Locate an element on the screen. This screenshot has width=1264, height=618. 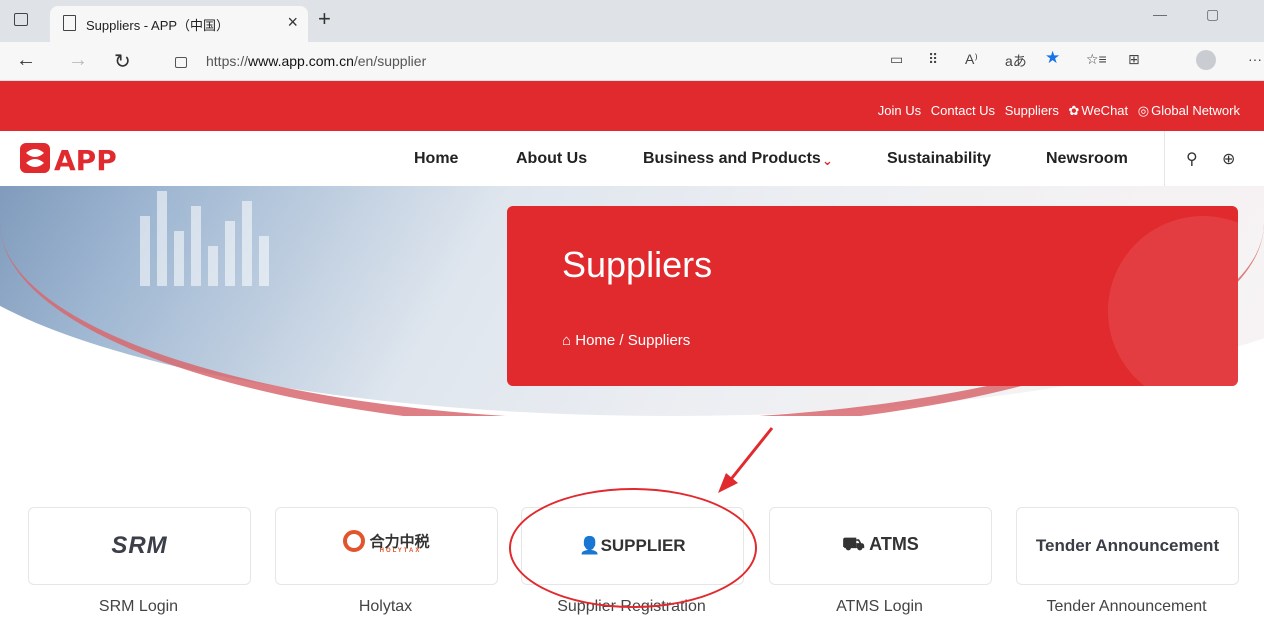
holytax-label: Holytax is located at coordinates (385, 607).